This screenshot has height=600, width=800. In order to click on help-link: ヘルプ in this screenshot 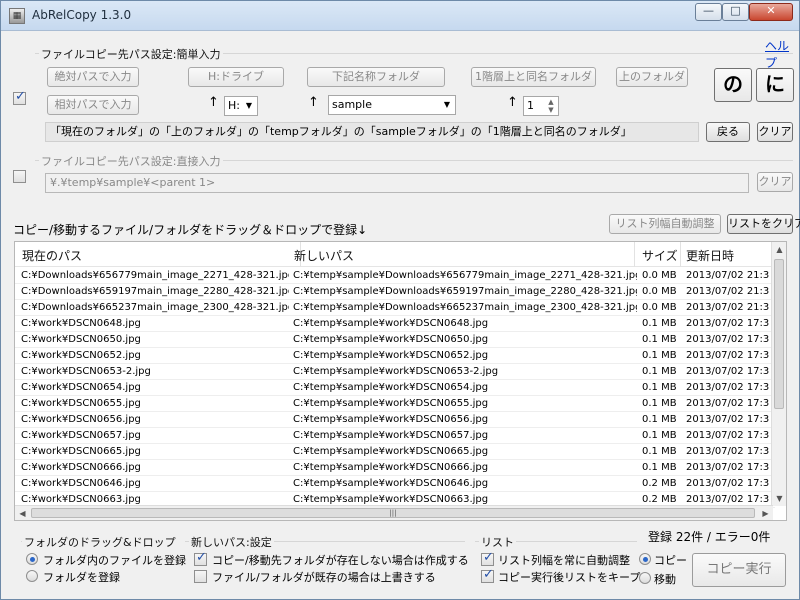, I will do `click(782, 54)`.